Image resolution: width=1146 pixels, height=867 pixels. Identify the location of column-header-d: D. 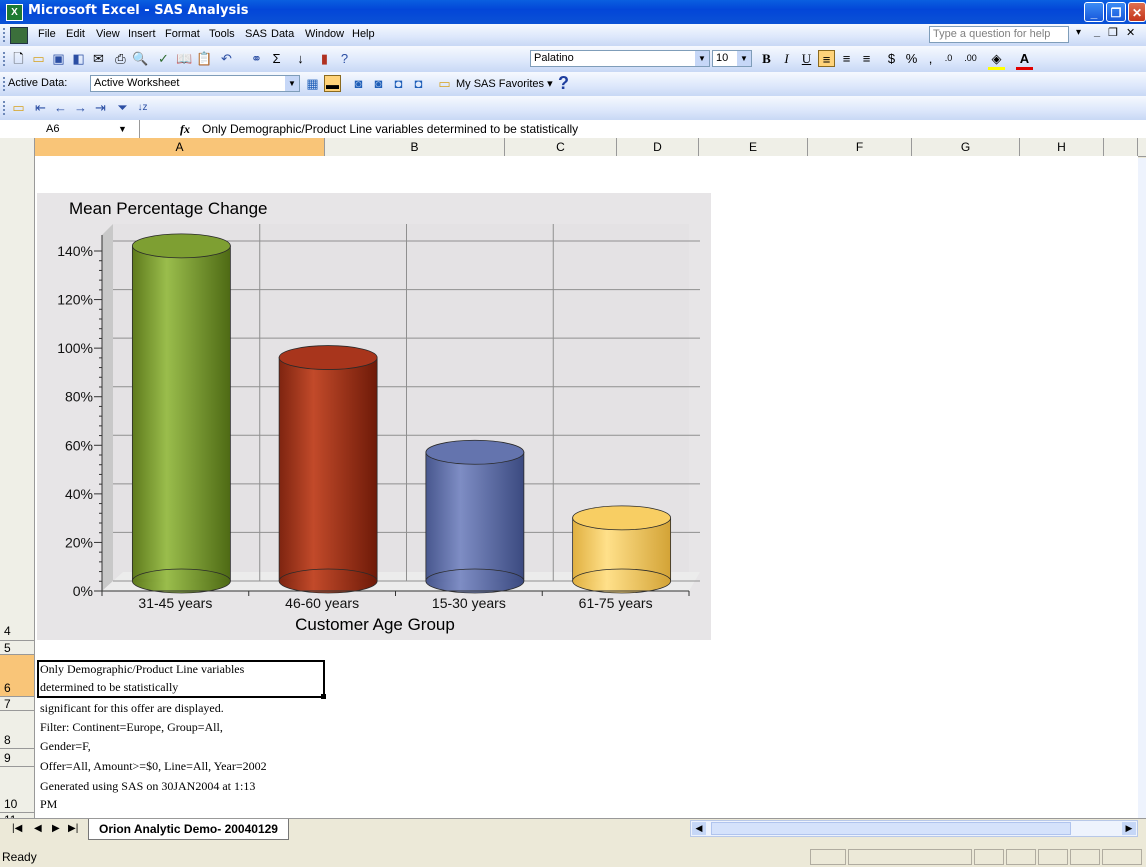
(658, 147).